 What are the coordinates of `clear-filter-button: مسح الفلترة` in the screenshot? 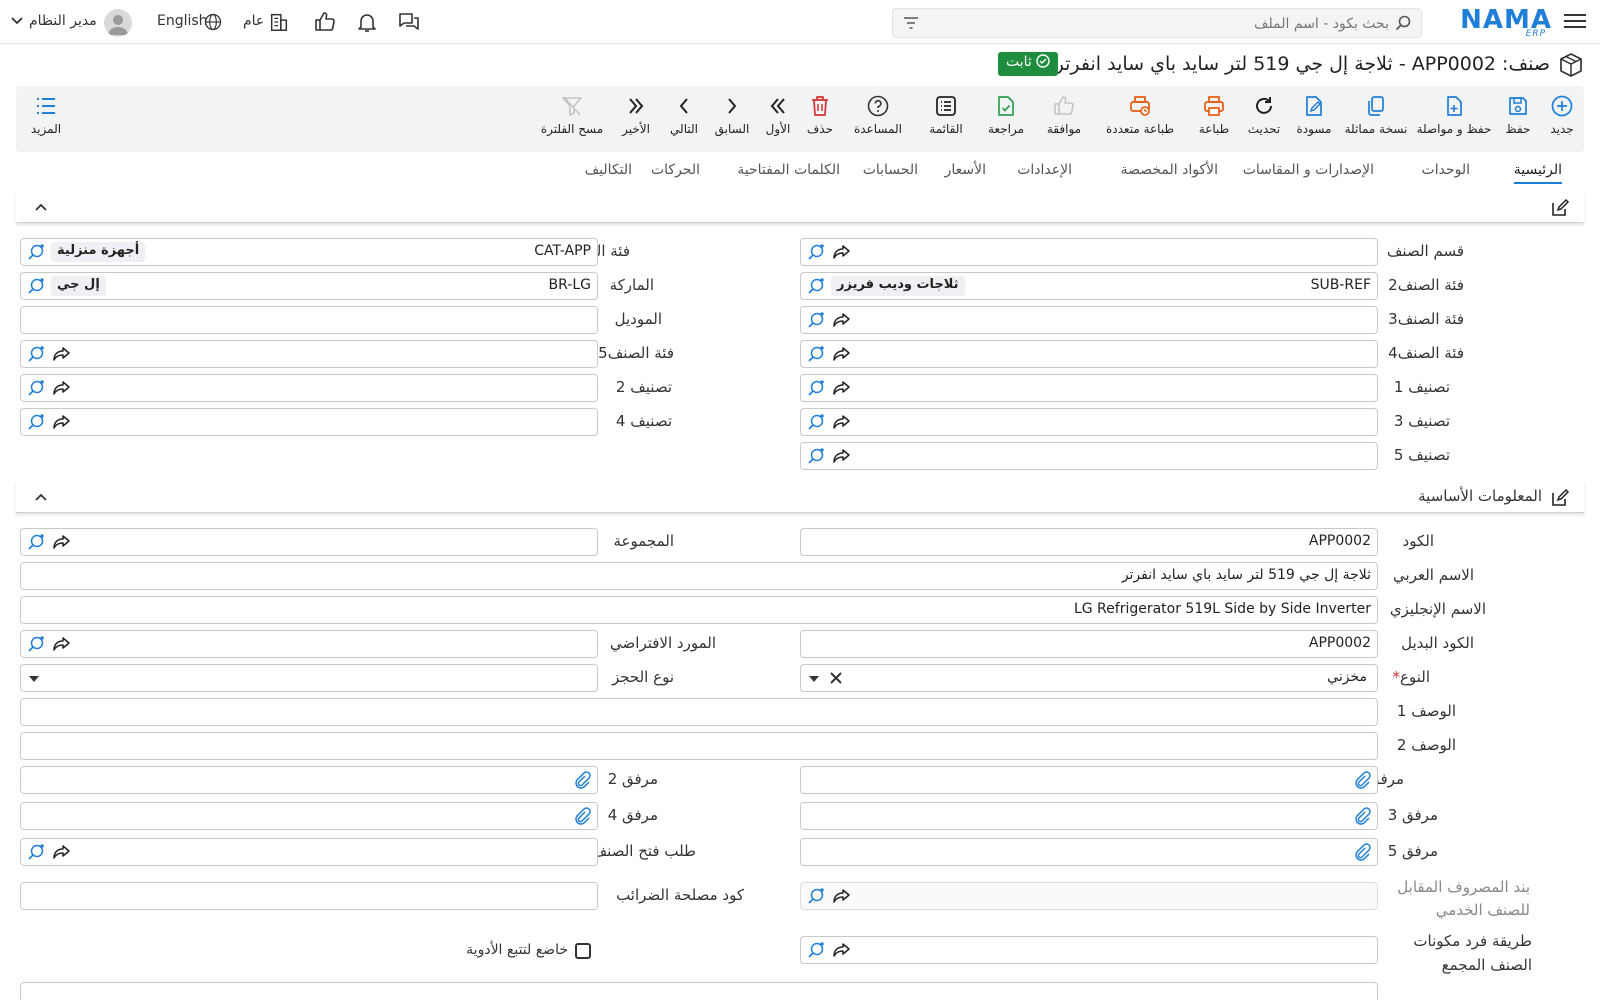 It's located at (572, 115).